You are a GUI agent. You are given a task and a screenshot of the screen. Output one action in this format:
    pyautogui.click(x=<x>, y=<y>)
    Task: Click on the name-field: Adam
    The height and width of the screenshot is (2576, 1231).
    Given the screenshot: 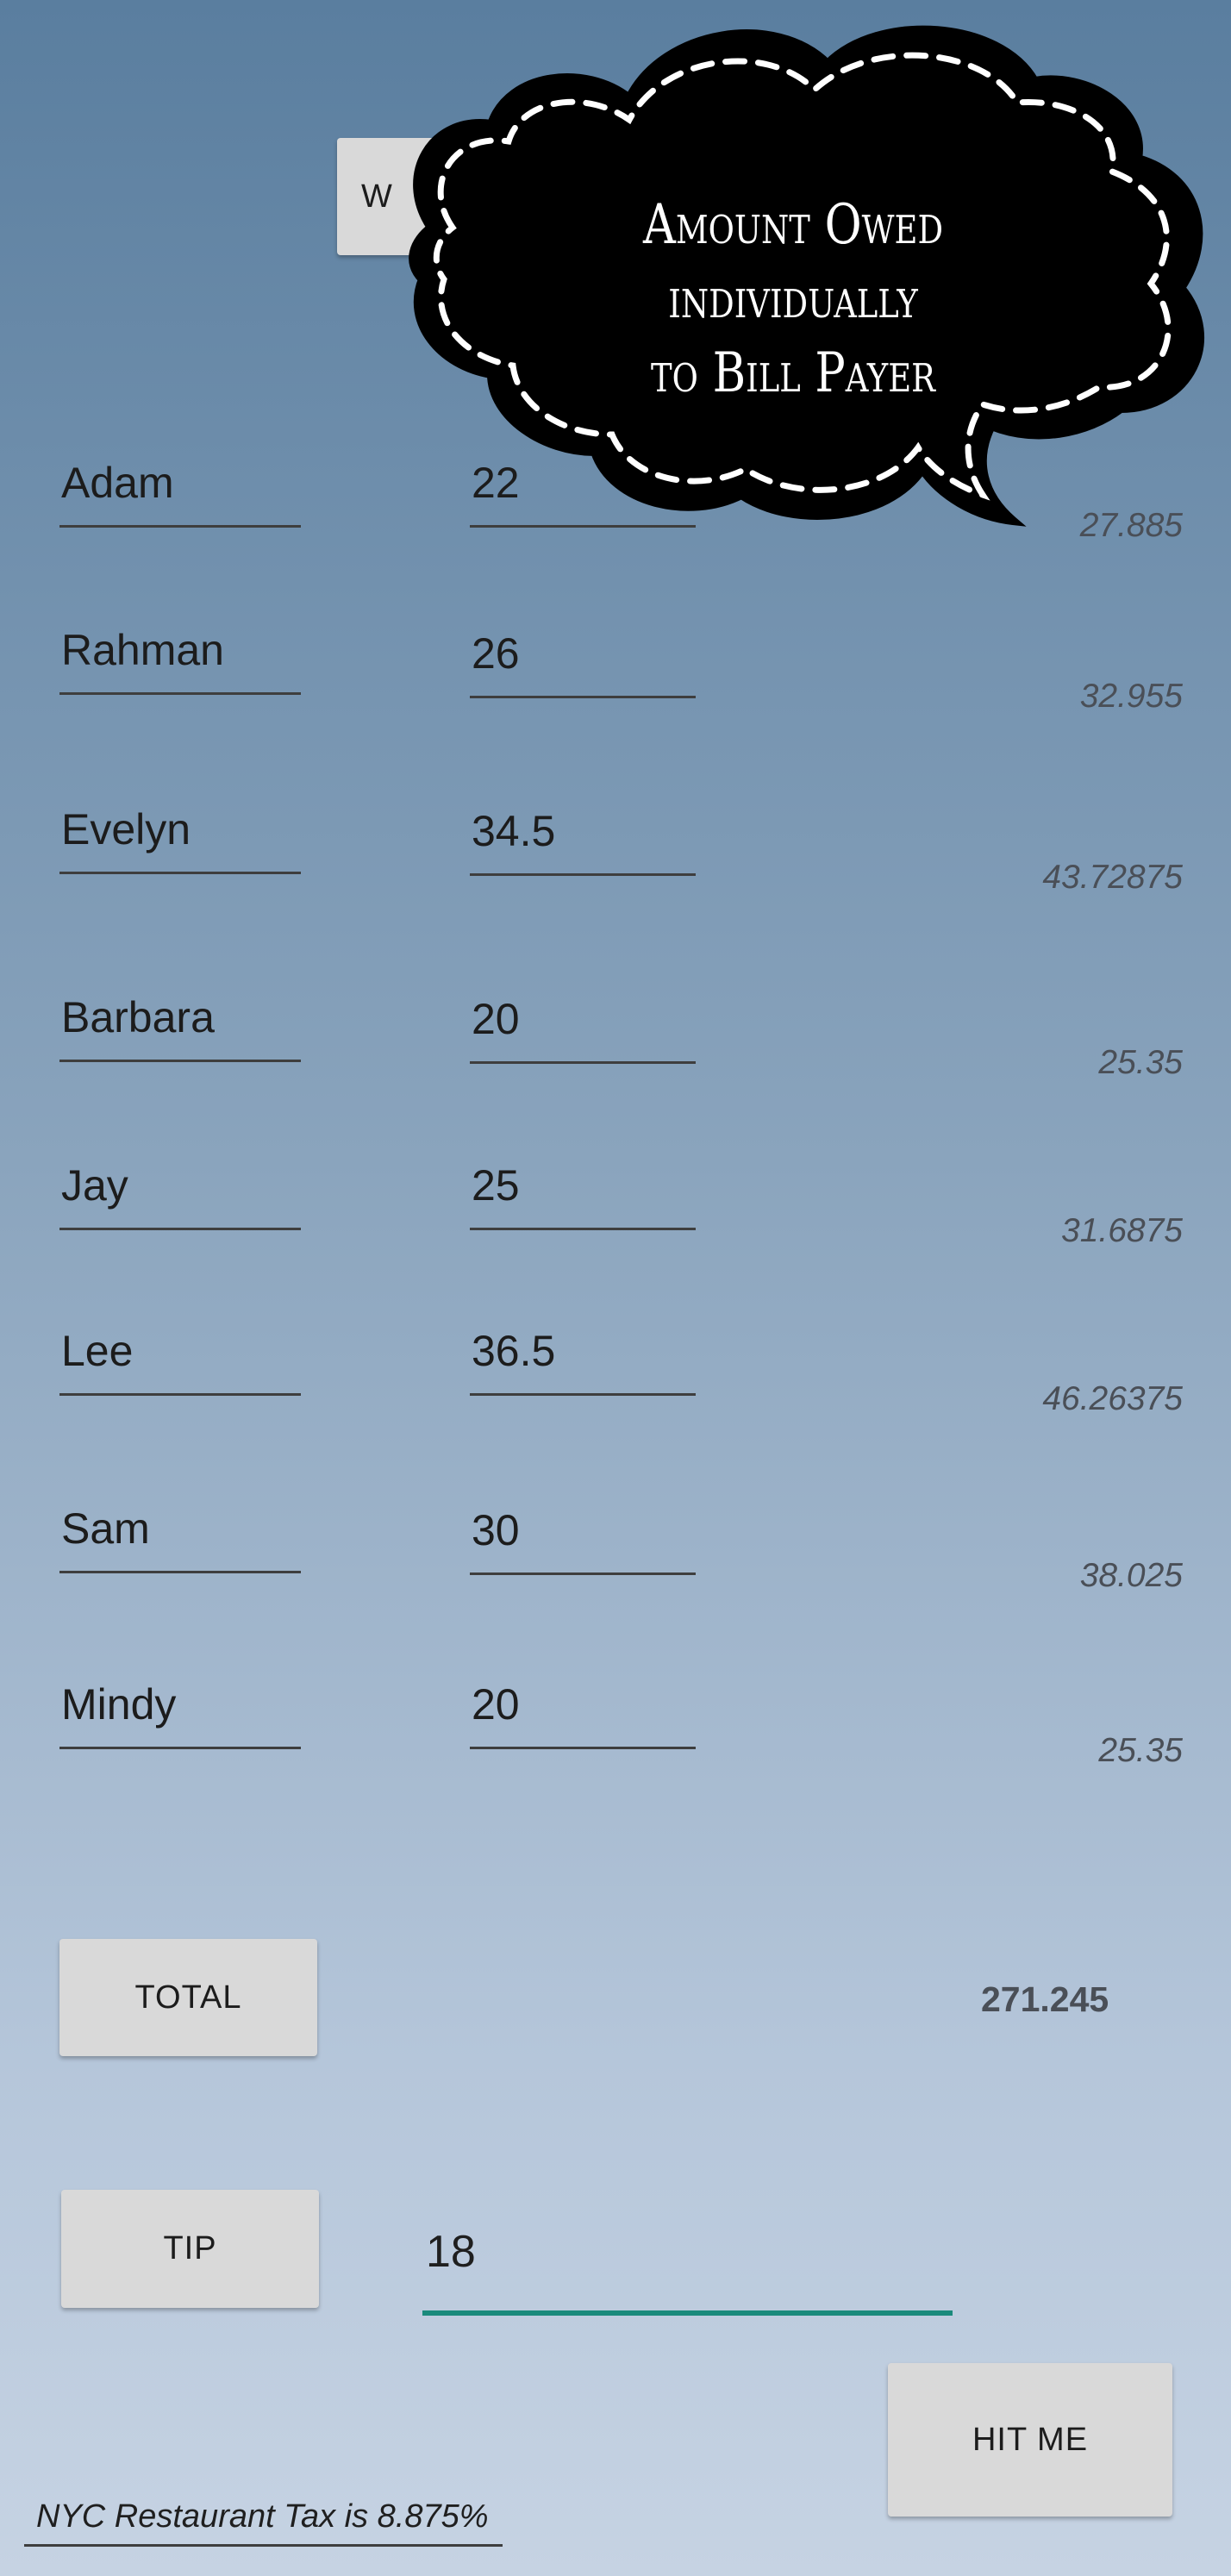 What is the action you would take?
    pyautogui.click(x=180, y=494)
    